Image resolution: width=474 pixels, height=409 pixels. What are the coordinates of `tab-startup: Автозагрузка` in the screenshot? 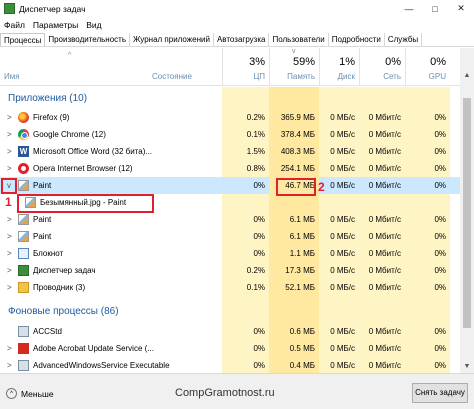 It's located at (242, 39).